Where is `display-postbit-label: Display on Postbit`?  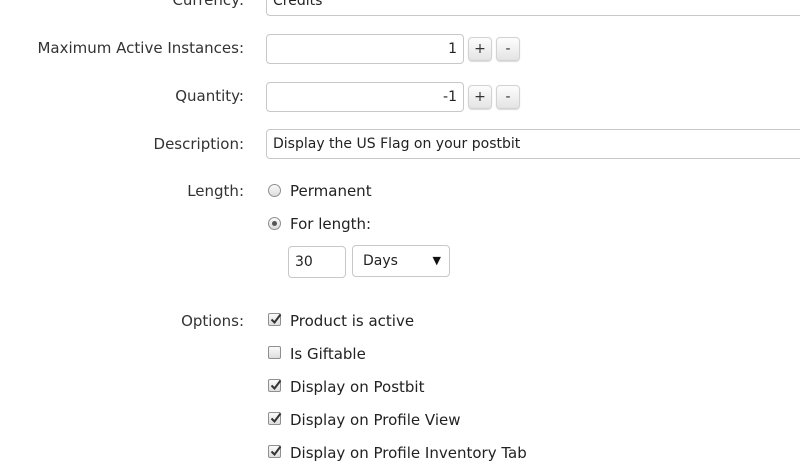 display-postbit-label: Display on Postbit is located at coordinates (357, 387).